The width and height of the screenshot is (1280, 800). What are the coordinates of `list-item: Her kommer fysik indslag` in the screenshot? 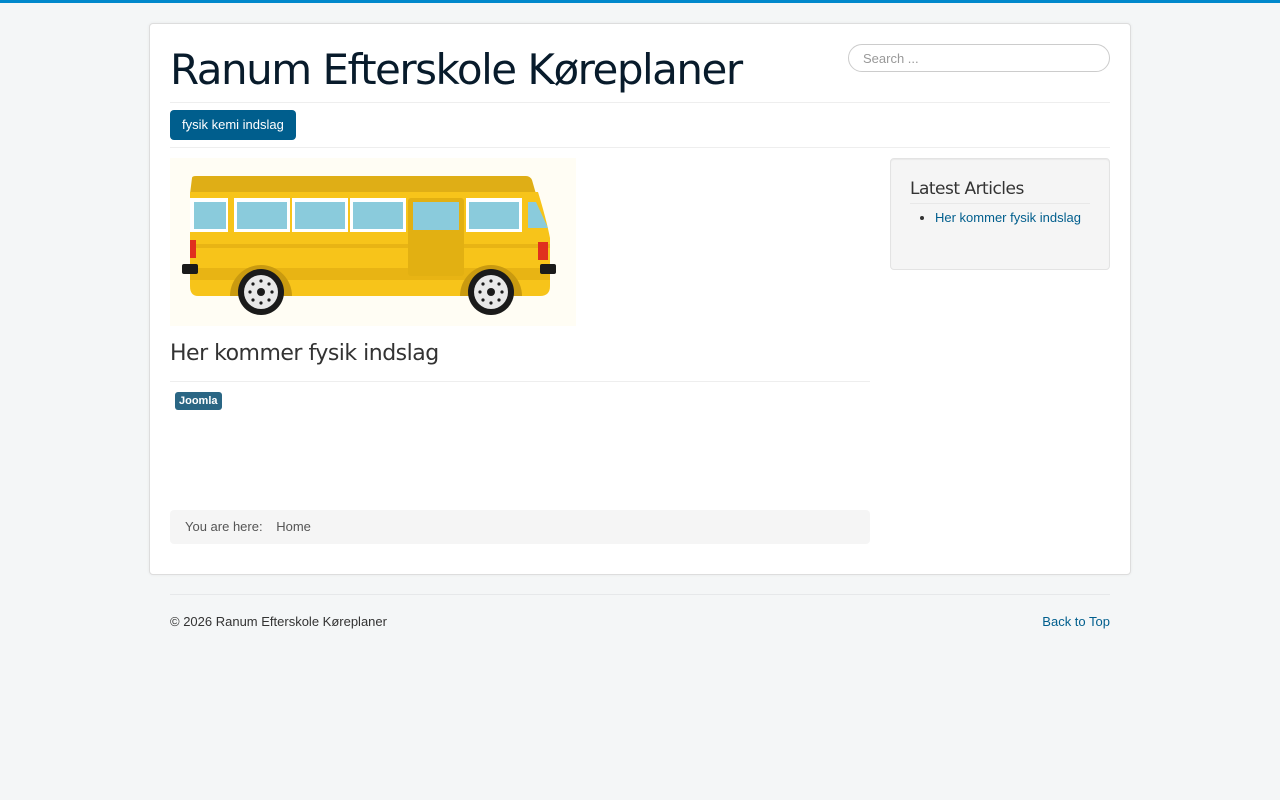 It's located at (1012, 218).